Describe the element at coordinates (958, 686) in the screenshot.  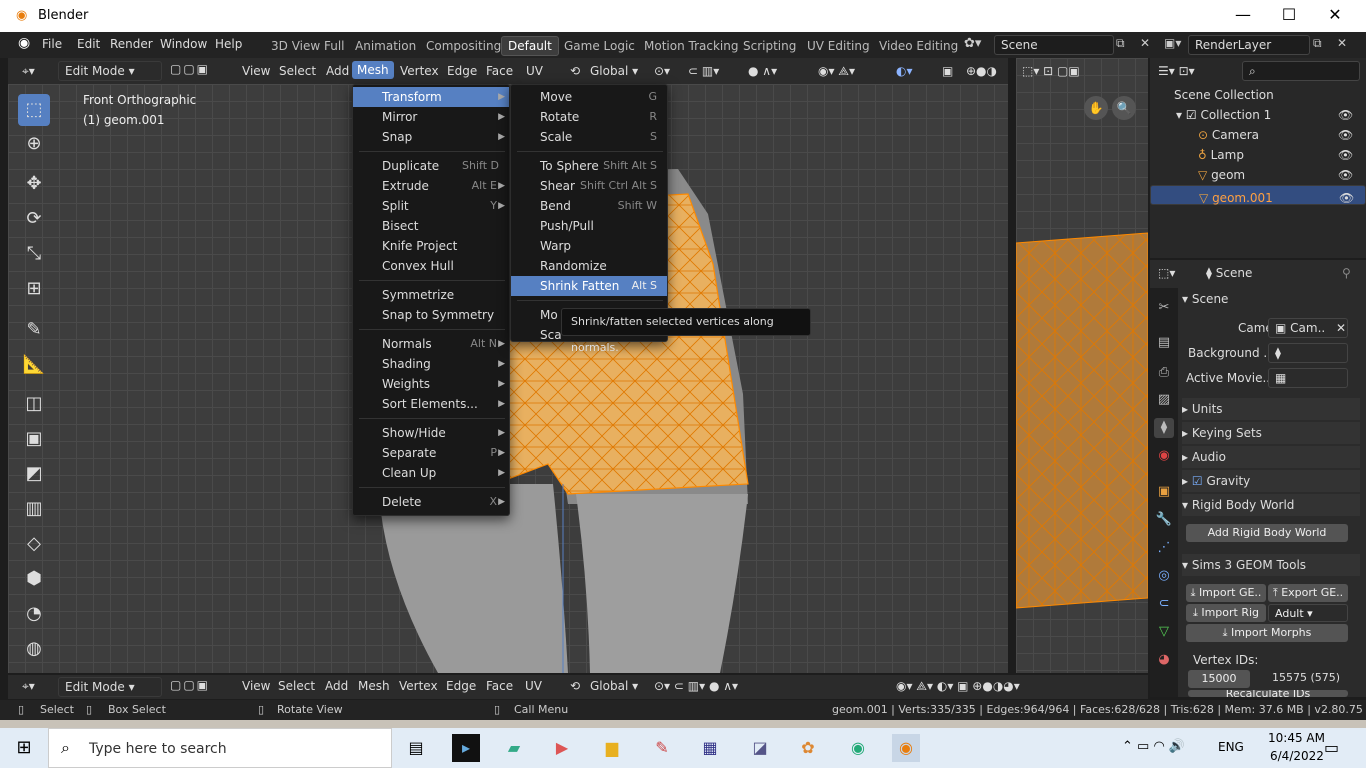
I see `bottom-visibility-icon: ◉▾ ⟁▾ ◐▾ ▣ ⊕●◑◕▾` at that location.